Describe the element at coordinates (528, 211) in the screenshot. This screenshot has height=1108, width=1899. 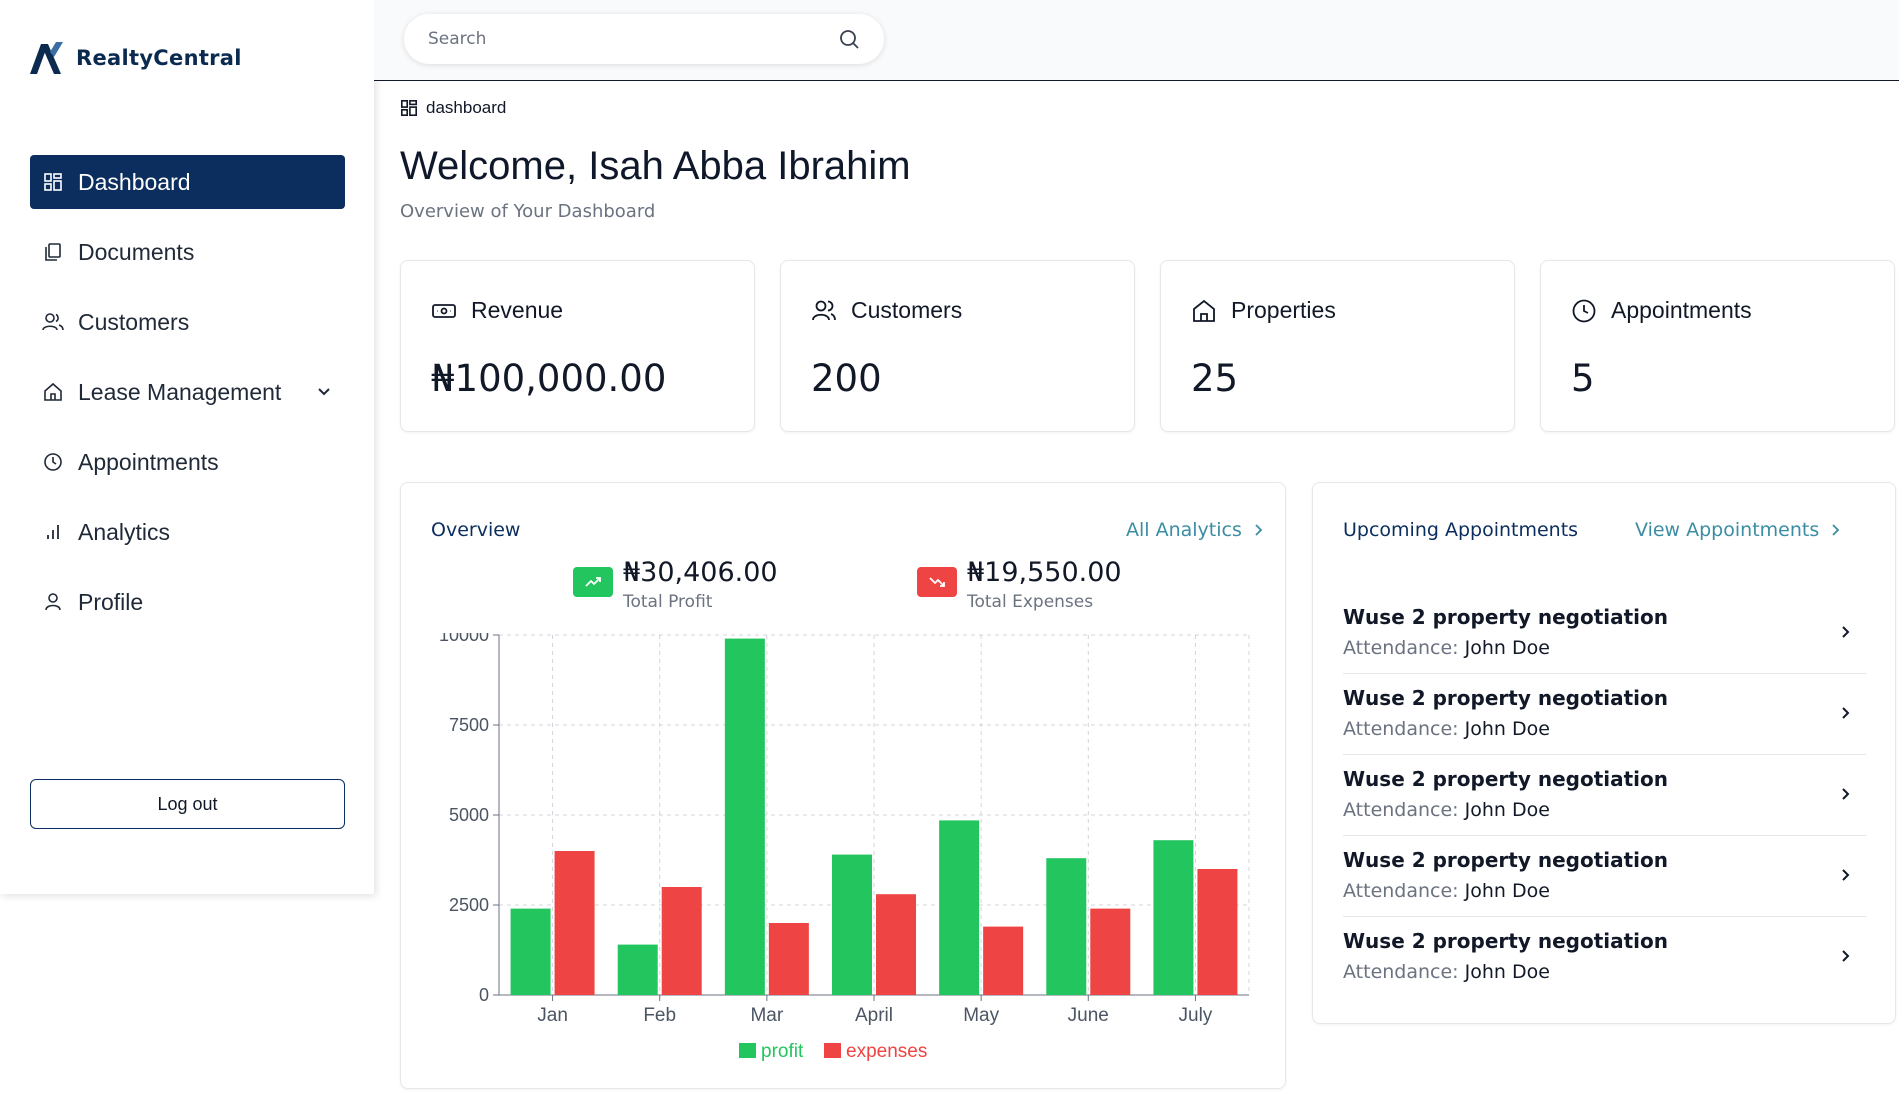
I see `page-subtitle: Overview of Your Dashboard` at that location.